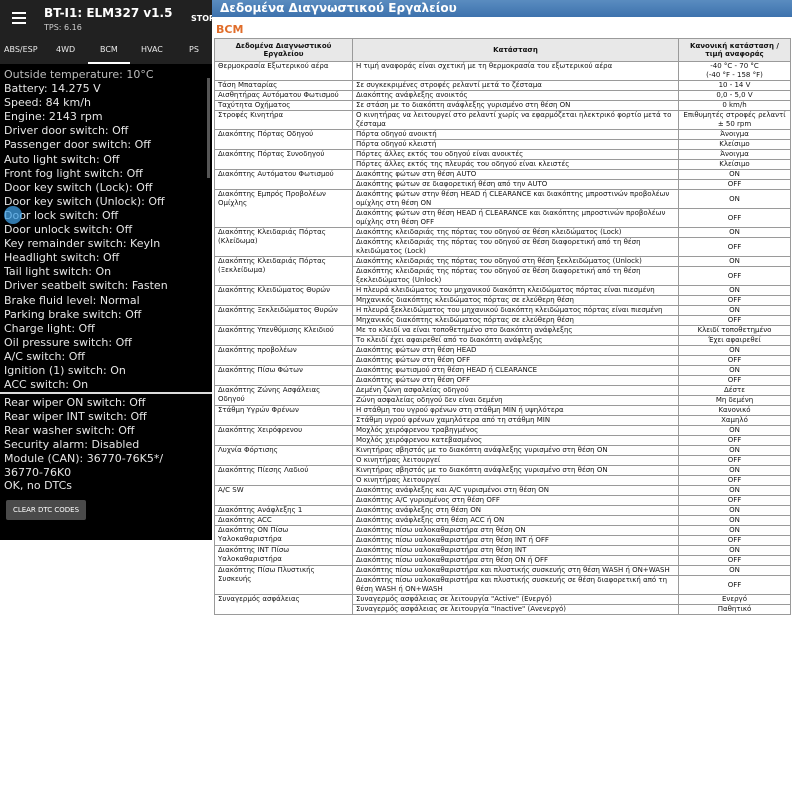 The width and height of the screenshot is (792, 800). Describe the element at coordinates (65, 49) in the screenshot. I see `tab-4wd: 4WD` at that location.